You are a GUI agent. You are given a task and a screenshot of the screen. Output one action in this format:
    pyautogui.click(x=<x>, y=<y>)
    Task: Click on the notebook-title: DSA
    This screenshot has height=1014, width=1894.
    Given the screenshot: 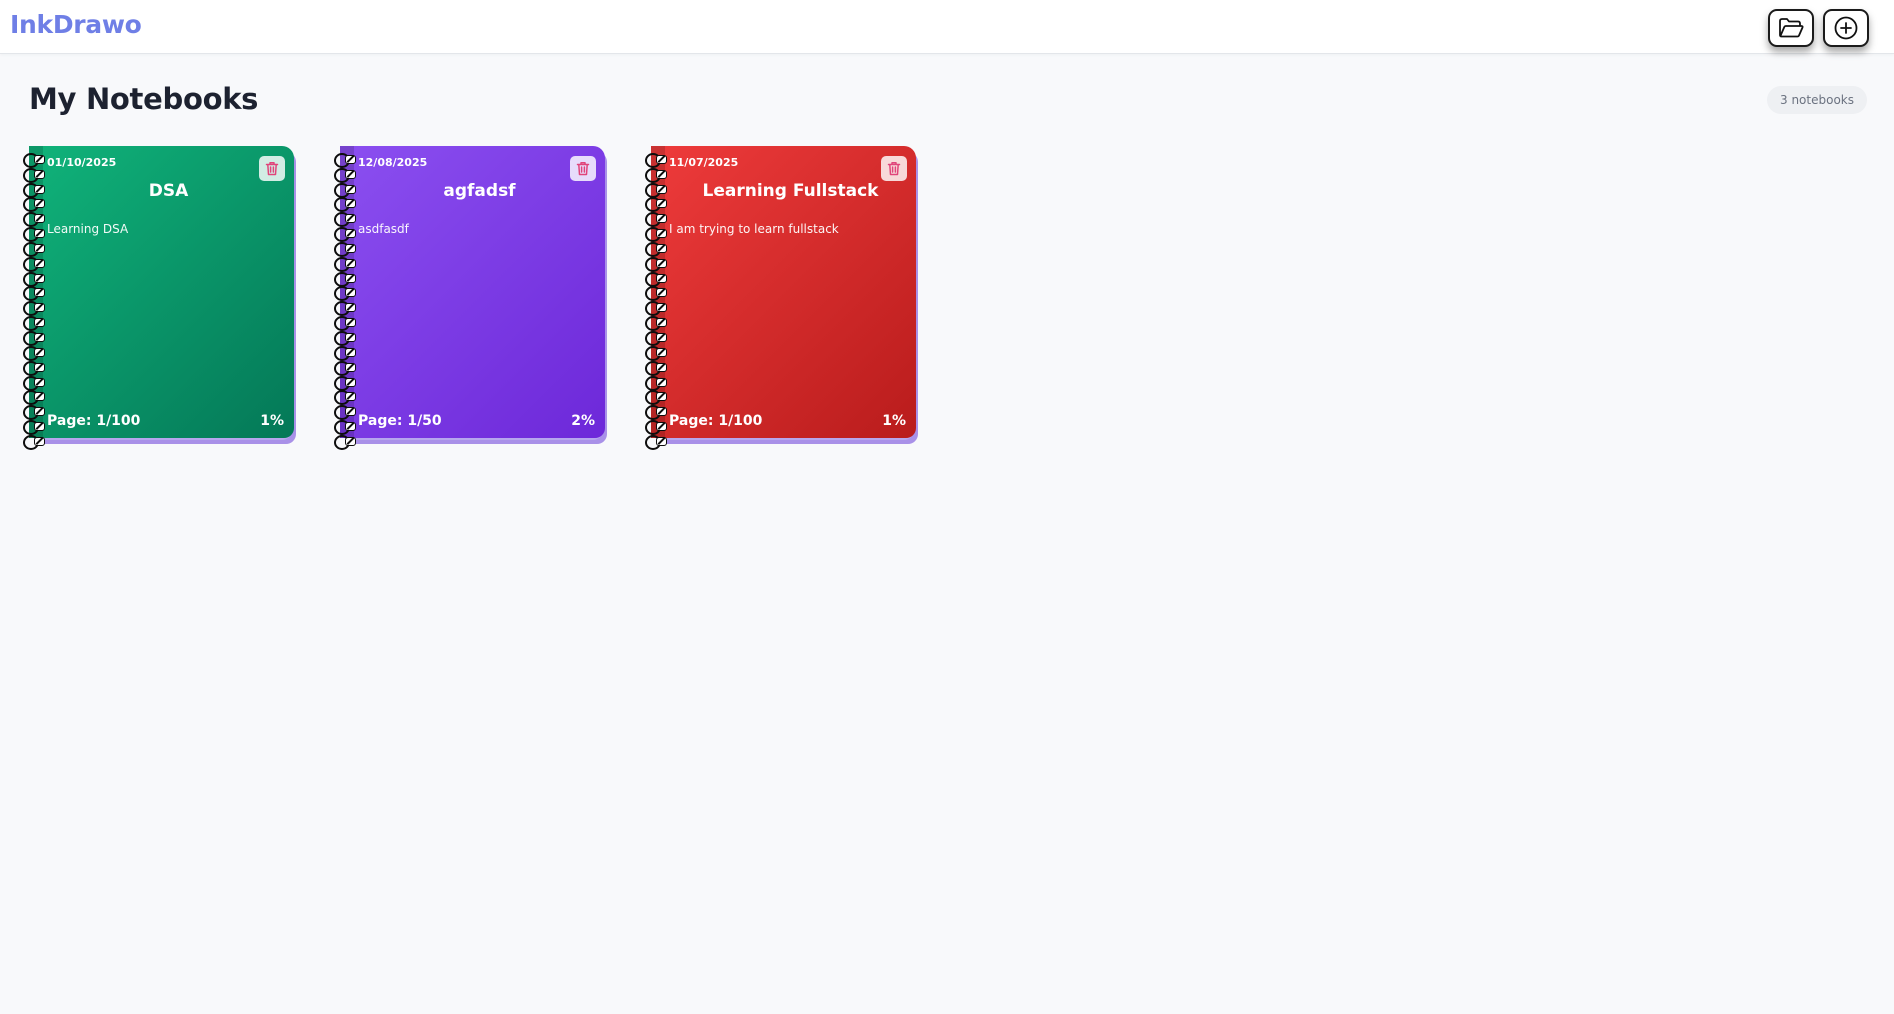 What is the action you would take?
    pyautogui.click(x=168, y=191)
    